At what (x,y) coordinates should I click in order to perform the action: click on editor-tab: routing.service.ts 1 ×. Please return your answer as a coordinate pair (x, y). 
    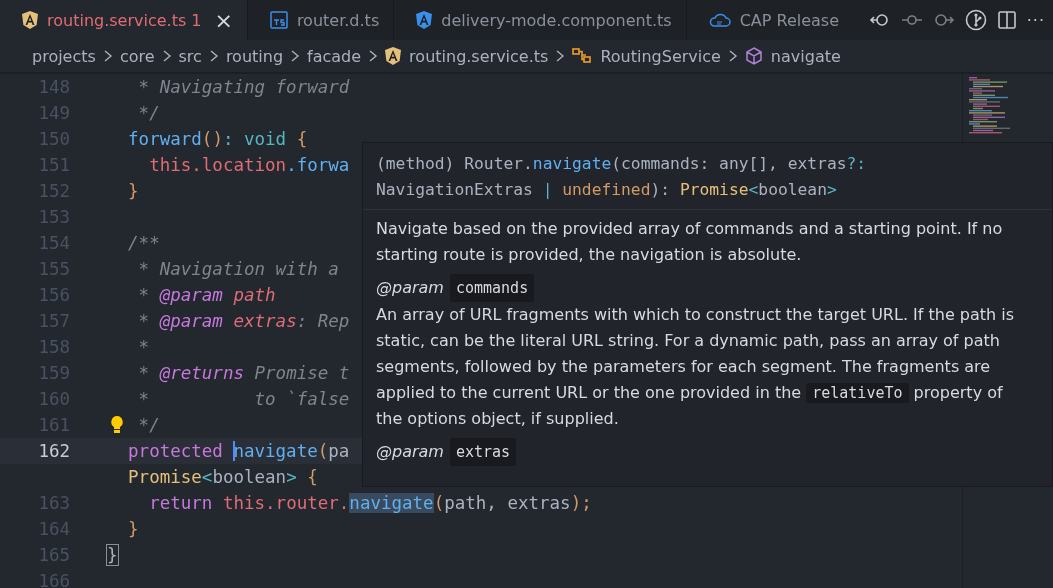
    Looking at the image, I should click on (124, 20).